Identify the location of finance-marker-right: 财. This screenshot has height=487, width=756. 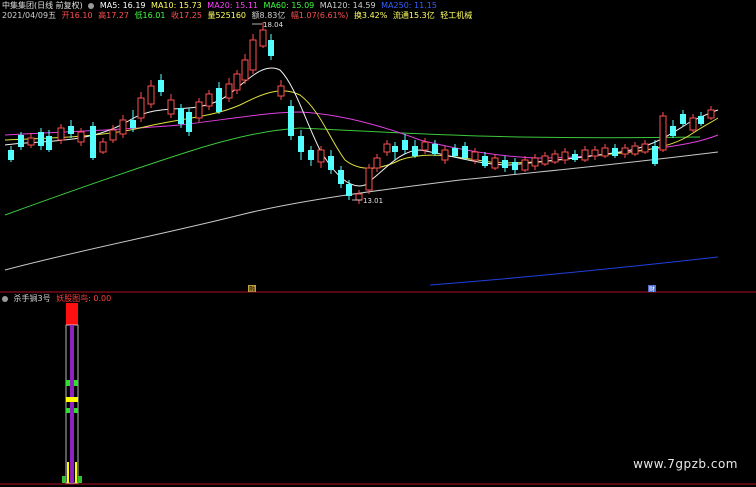
(652, 289).